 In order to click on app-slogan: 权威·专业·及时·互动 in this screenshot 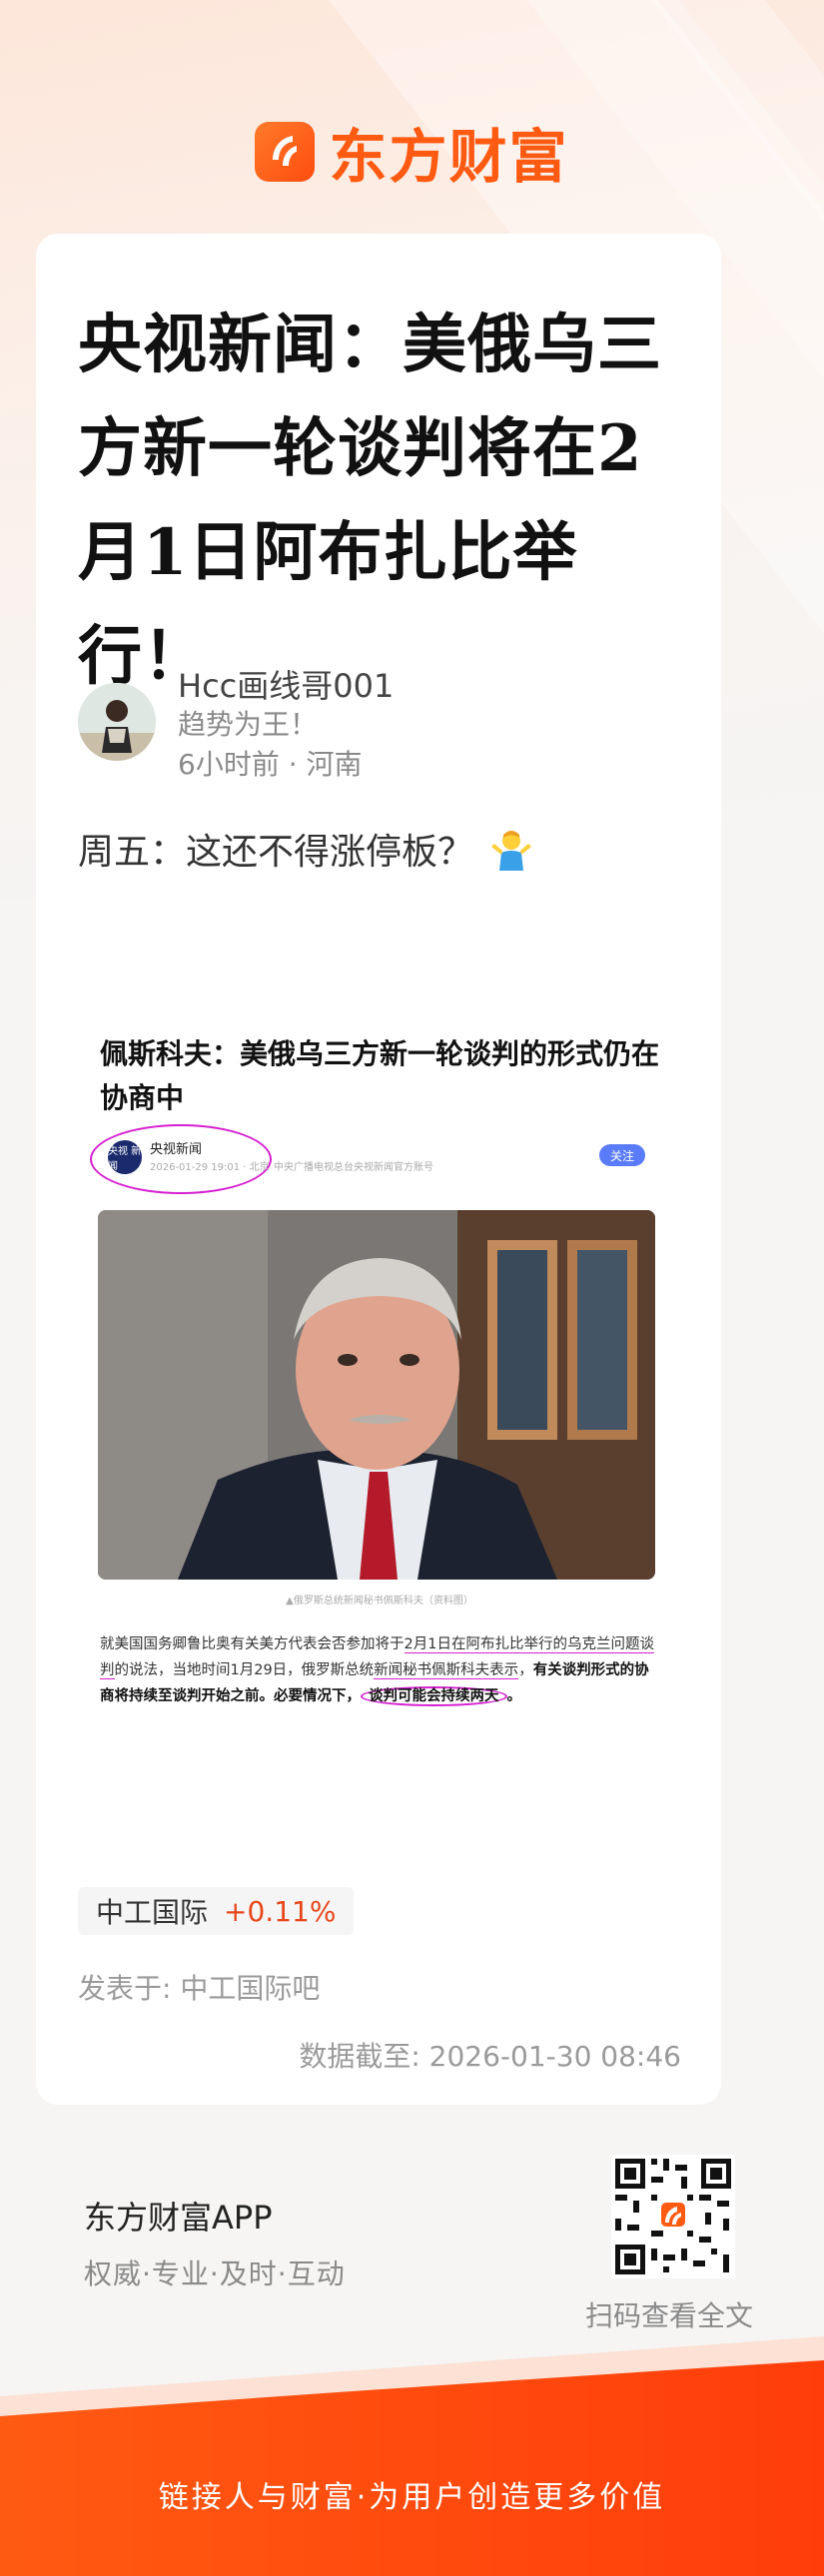, I will do `click(215, 2273)`.